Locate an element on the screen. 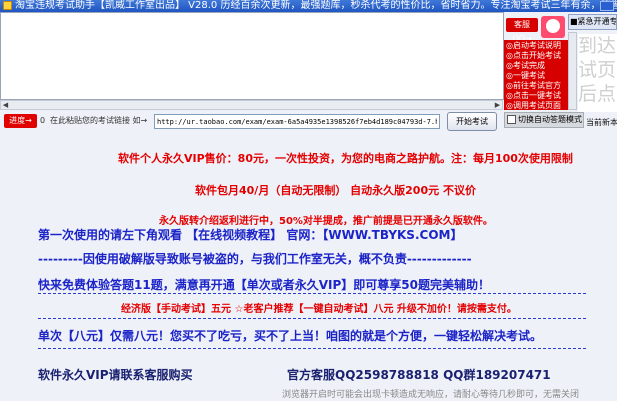  toolbar: 进度→ 0 在此粘贴您的考试链接 如→ 开始考试 切换自动答题模式 当前新本 is located at coordinates (308, 121).